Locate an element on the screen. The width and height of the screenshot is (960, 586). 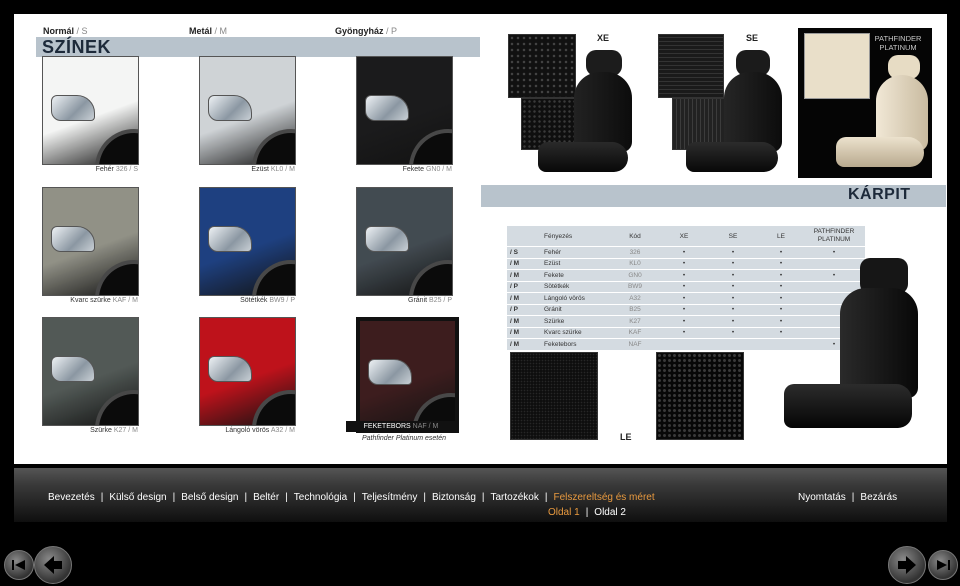
first-page-button is located at coordinates (19, 565).